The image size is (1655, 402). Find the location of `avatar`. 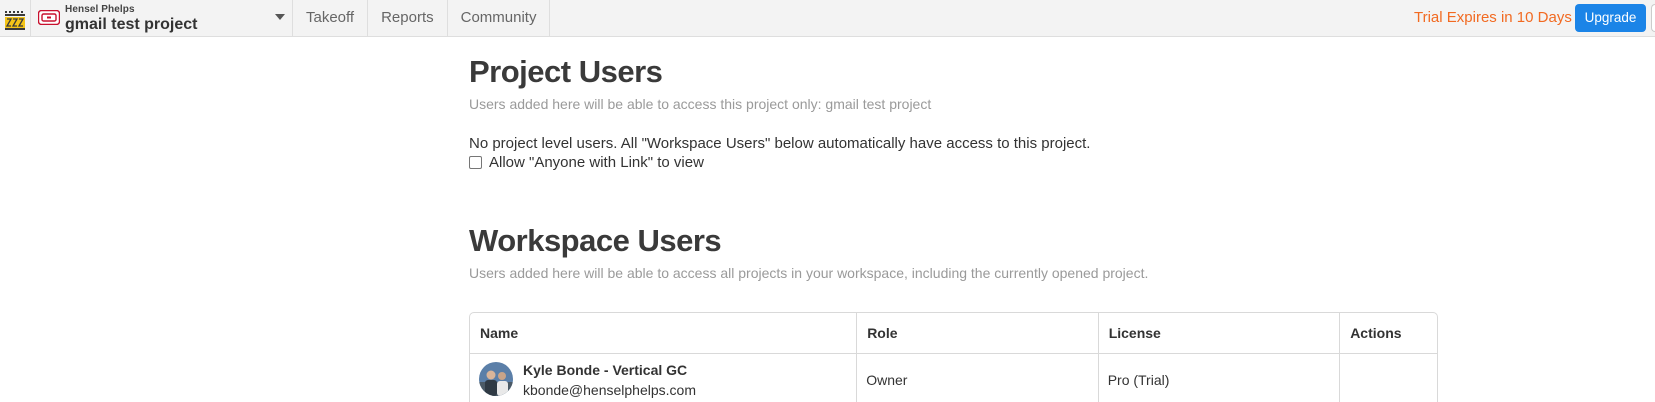

avatar is located at coordinates (496, 379).